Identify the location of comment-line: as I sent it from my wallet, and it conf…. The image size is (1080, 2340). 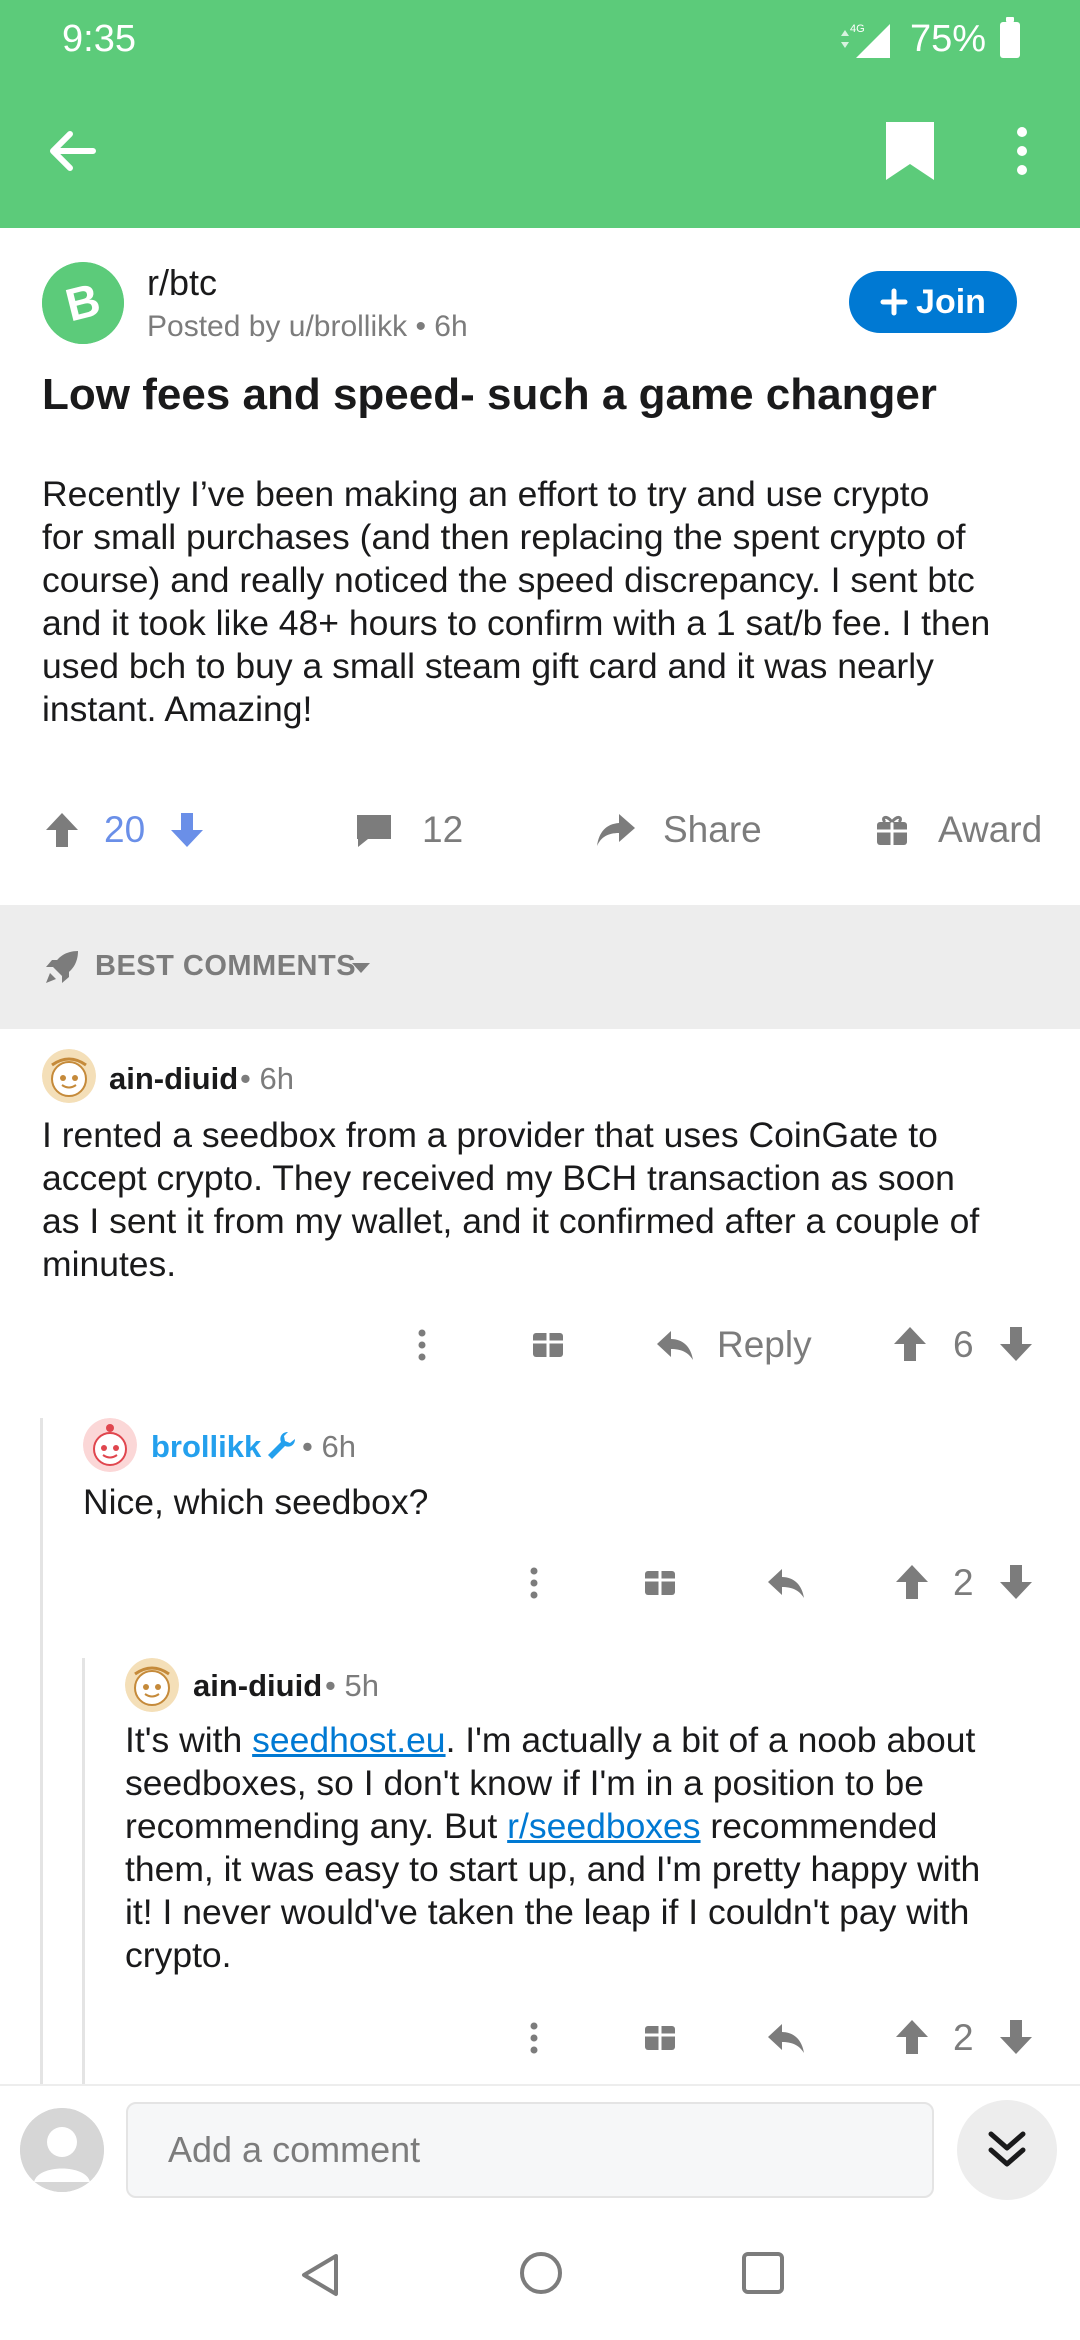
(511, 1221).